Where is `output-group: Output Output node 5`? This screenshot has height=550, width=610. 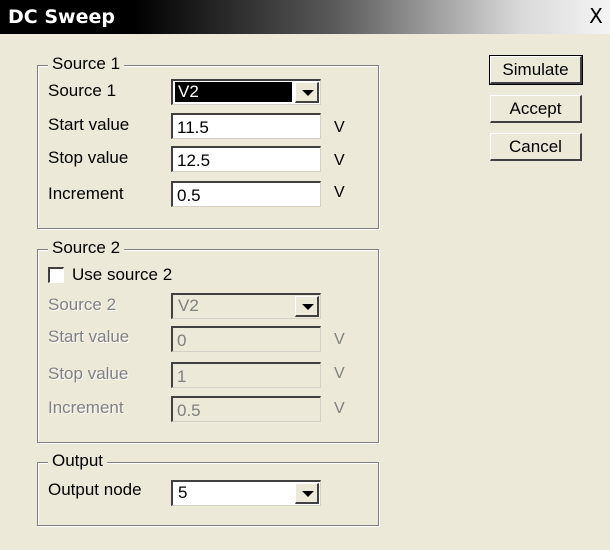 output-group: Output Output node 5 is located at coordinates (208, 488).